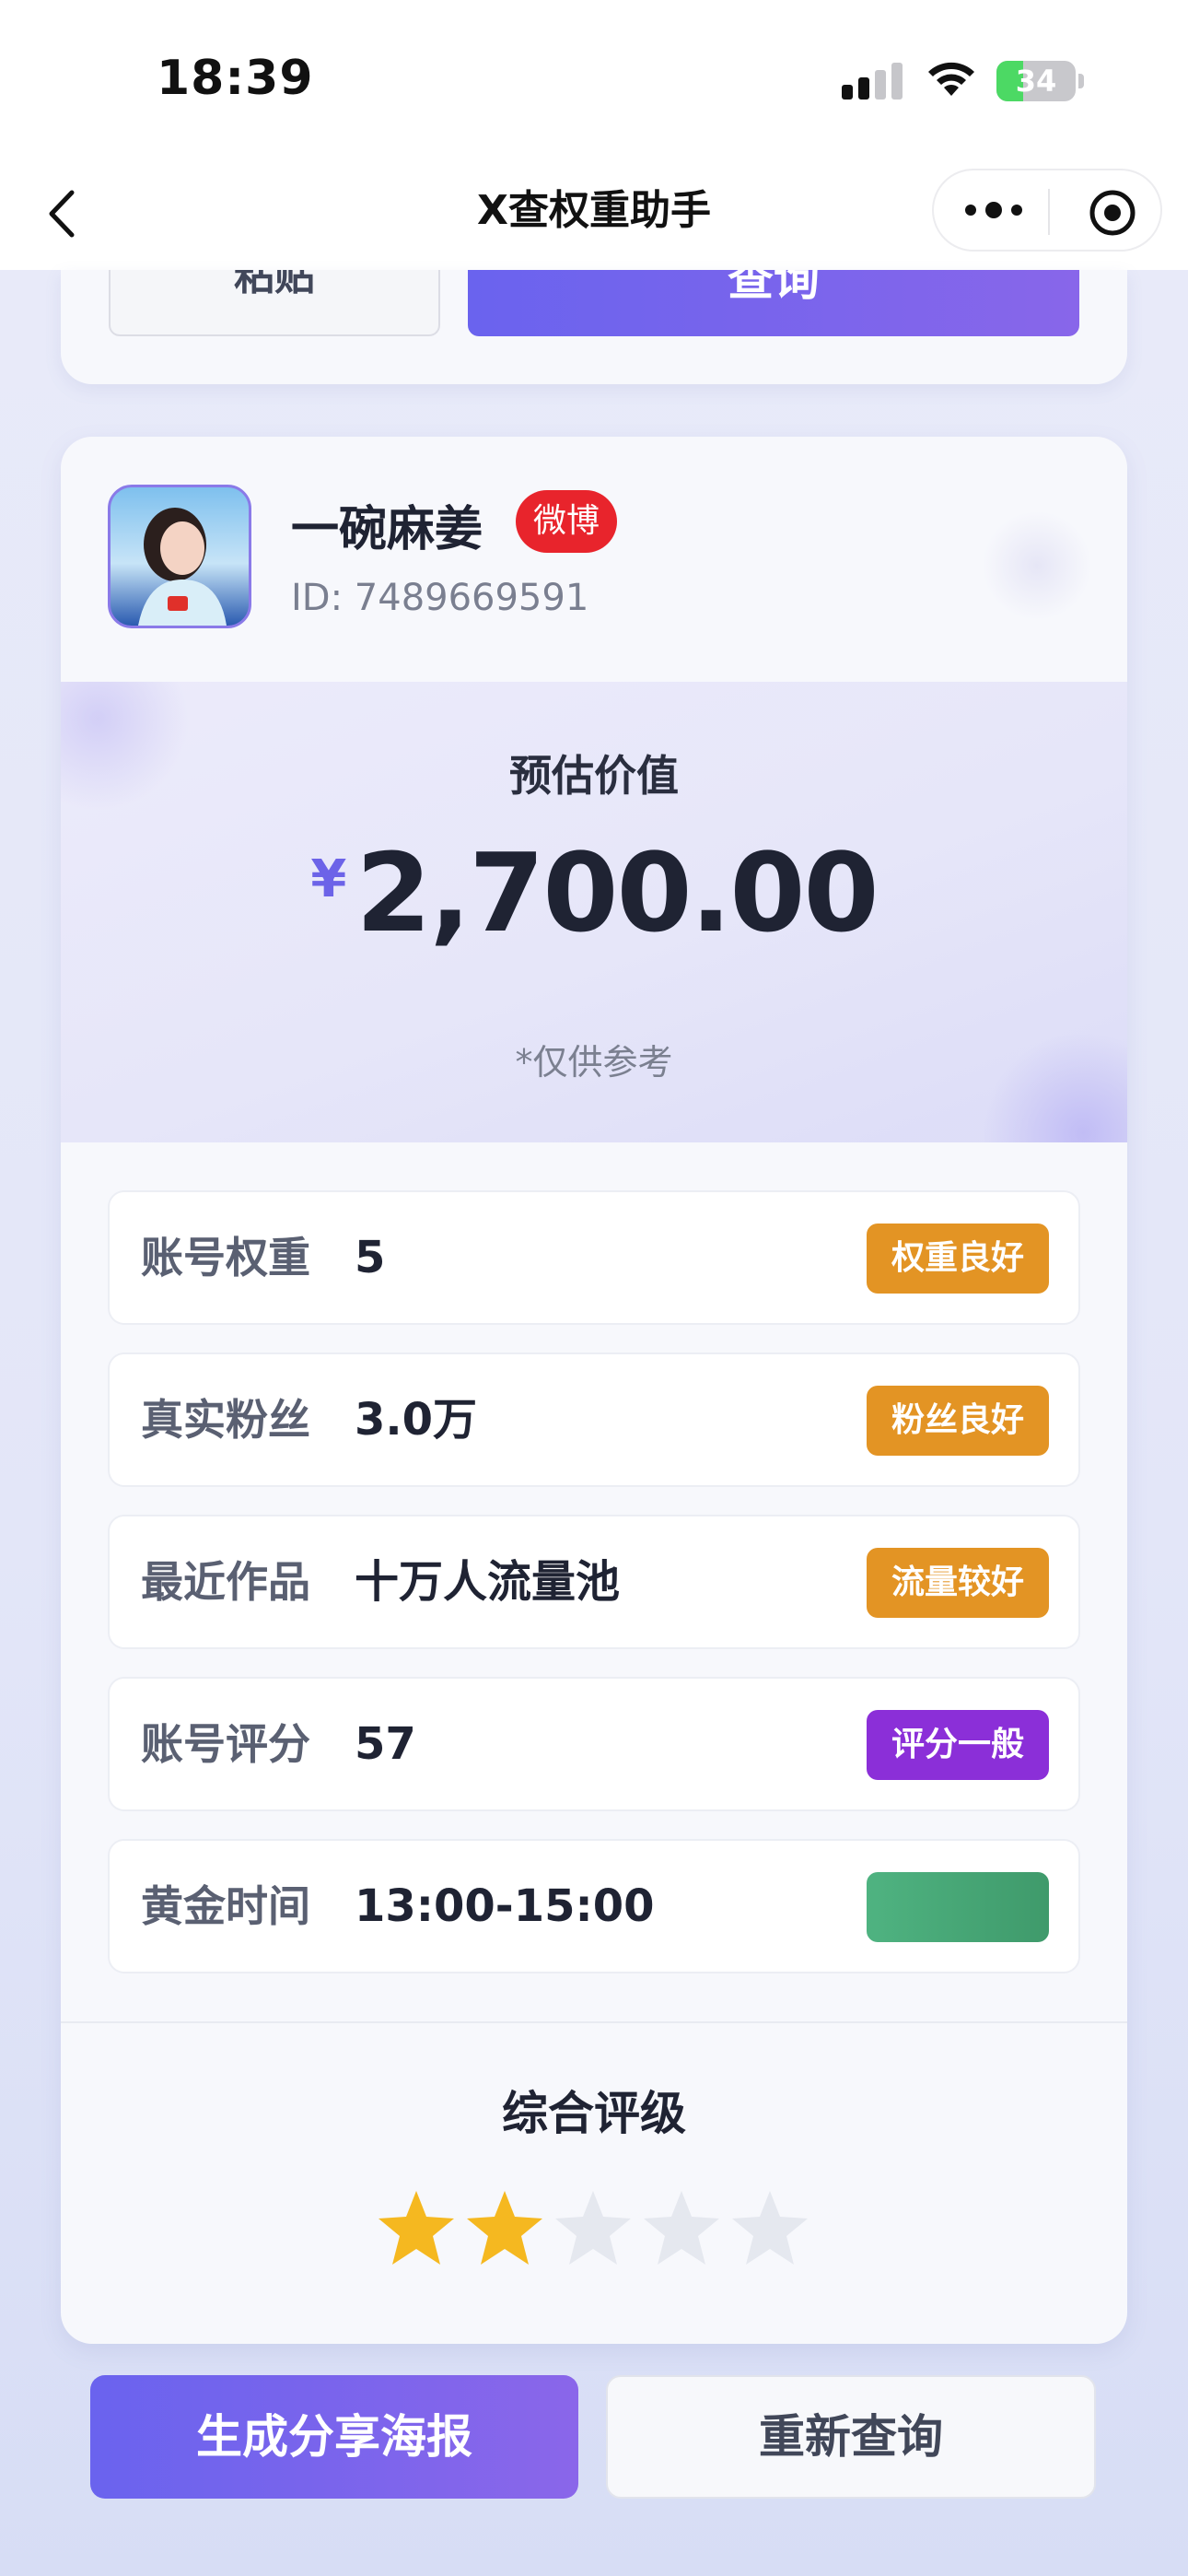  Describe the element at coordinates (993, 210) in the screenshot. I see `more-icon` at that location.